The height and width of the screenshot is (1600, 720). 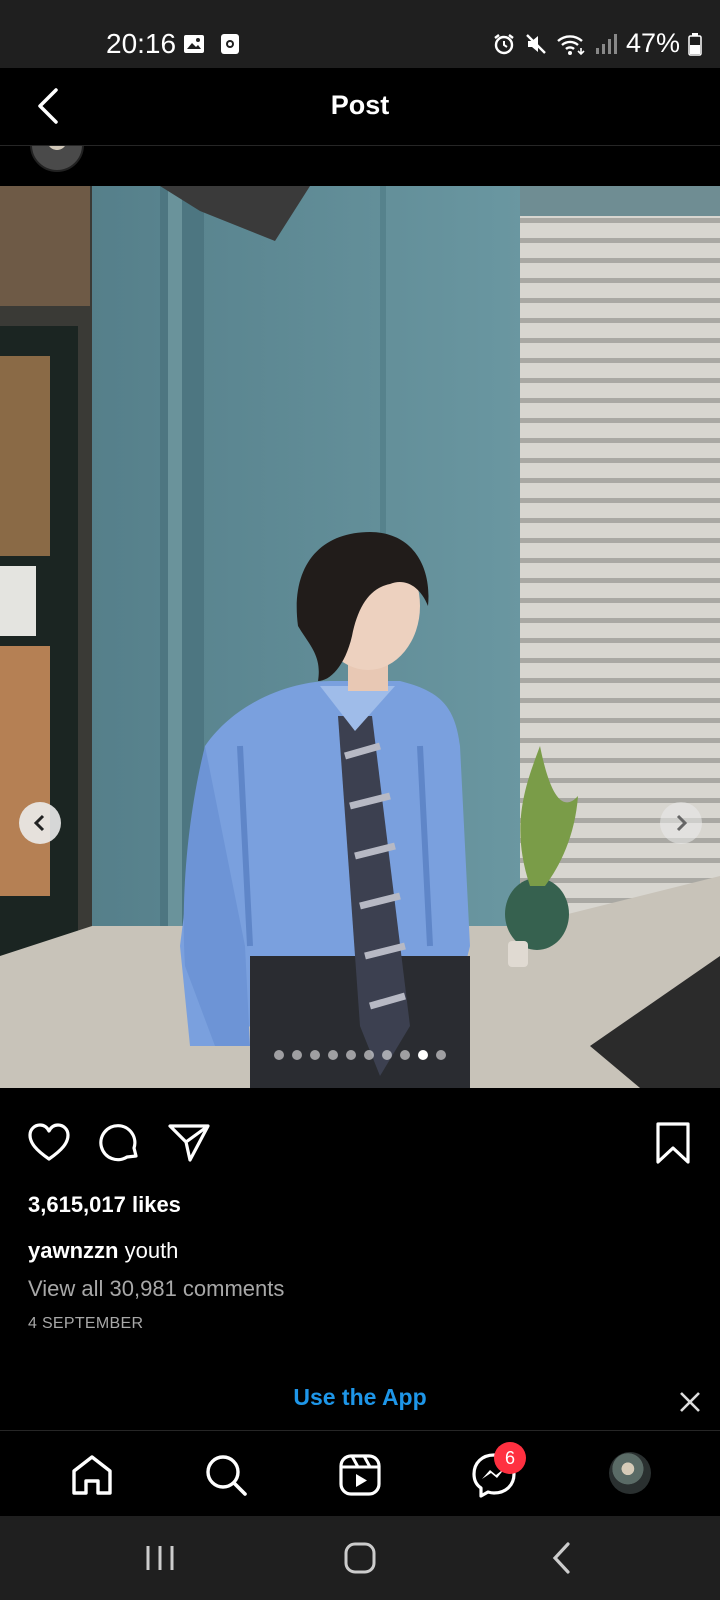 What do you see at coordinates (360, 1475) in the screenshot?
I see `reels-icon` at bounding box center [360, 1475].